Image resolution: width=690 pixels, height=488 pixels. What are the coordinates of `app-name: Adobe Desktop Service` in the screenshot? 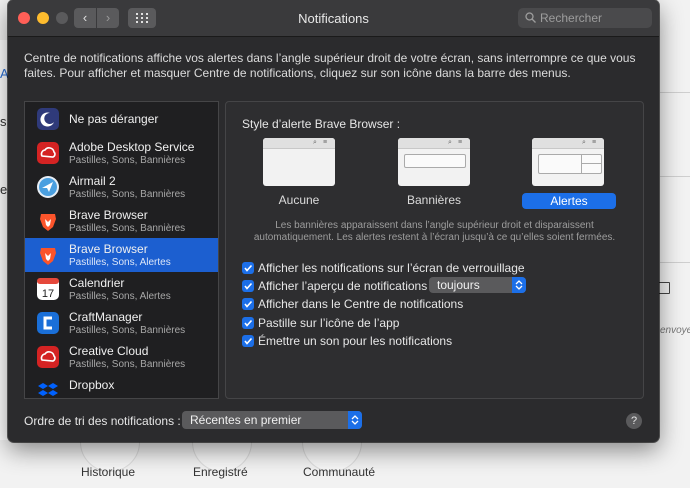 It's located at (132, 147).